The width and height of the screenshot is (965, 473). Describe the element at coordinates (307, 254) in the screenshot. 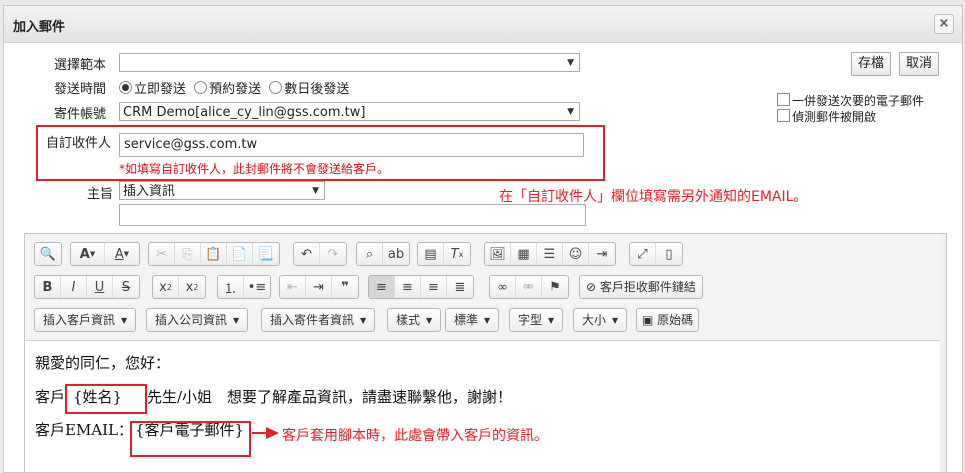

I see `undo-icon: ↶` at that location.